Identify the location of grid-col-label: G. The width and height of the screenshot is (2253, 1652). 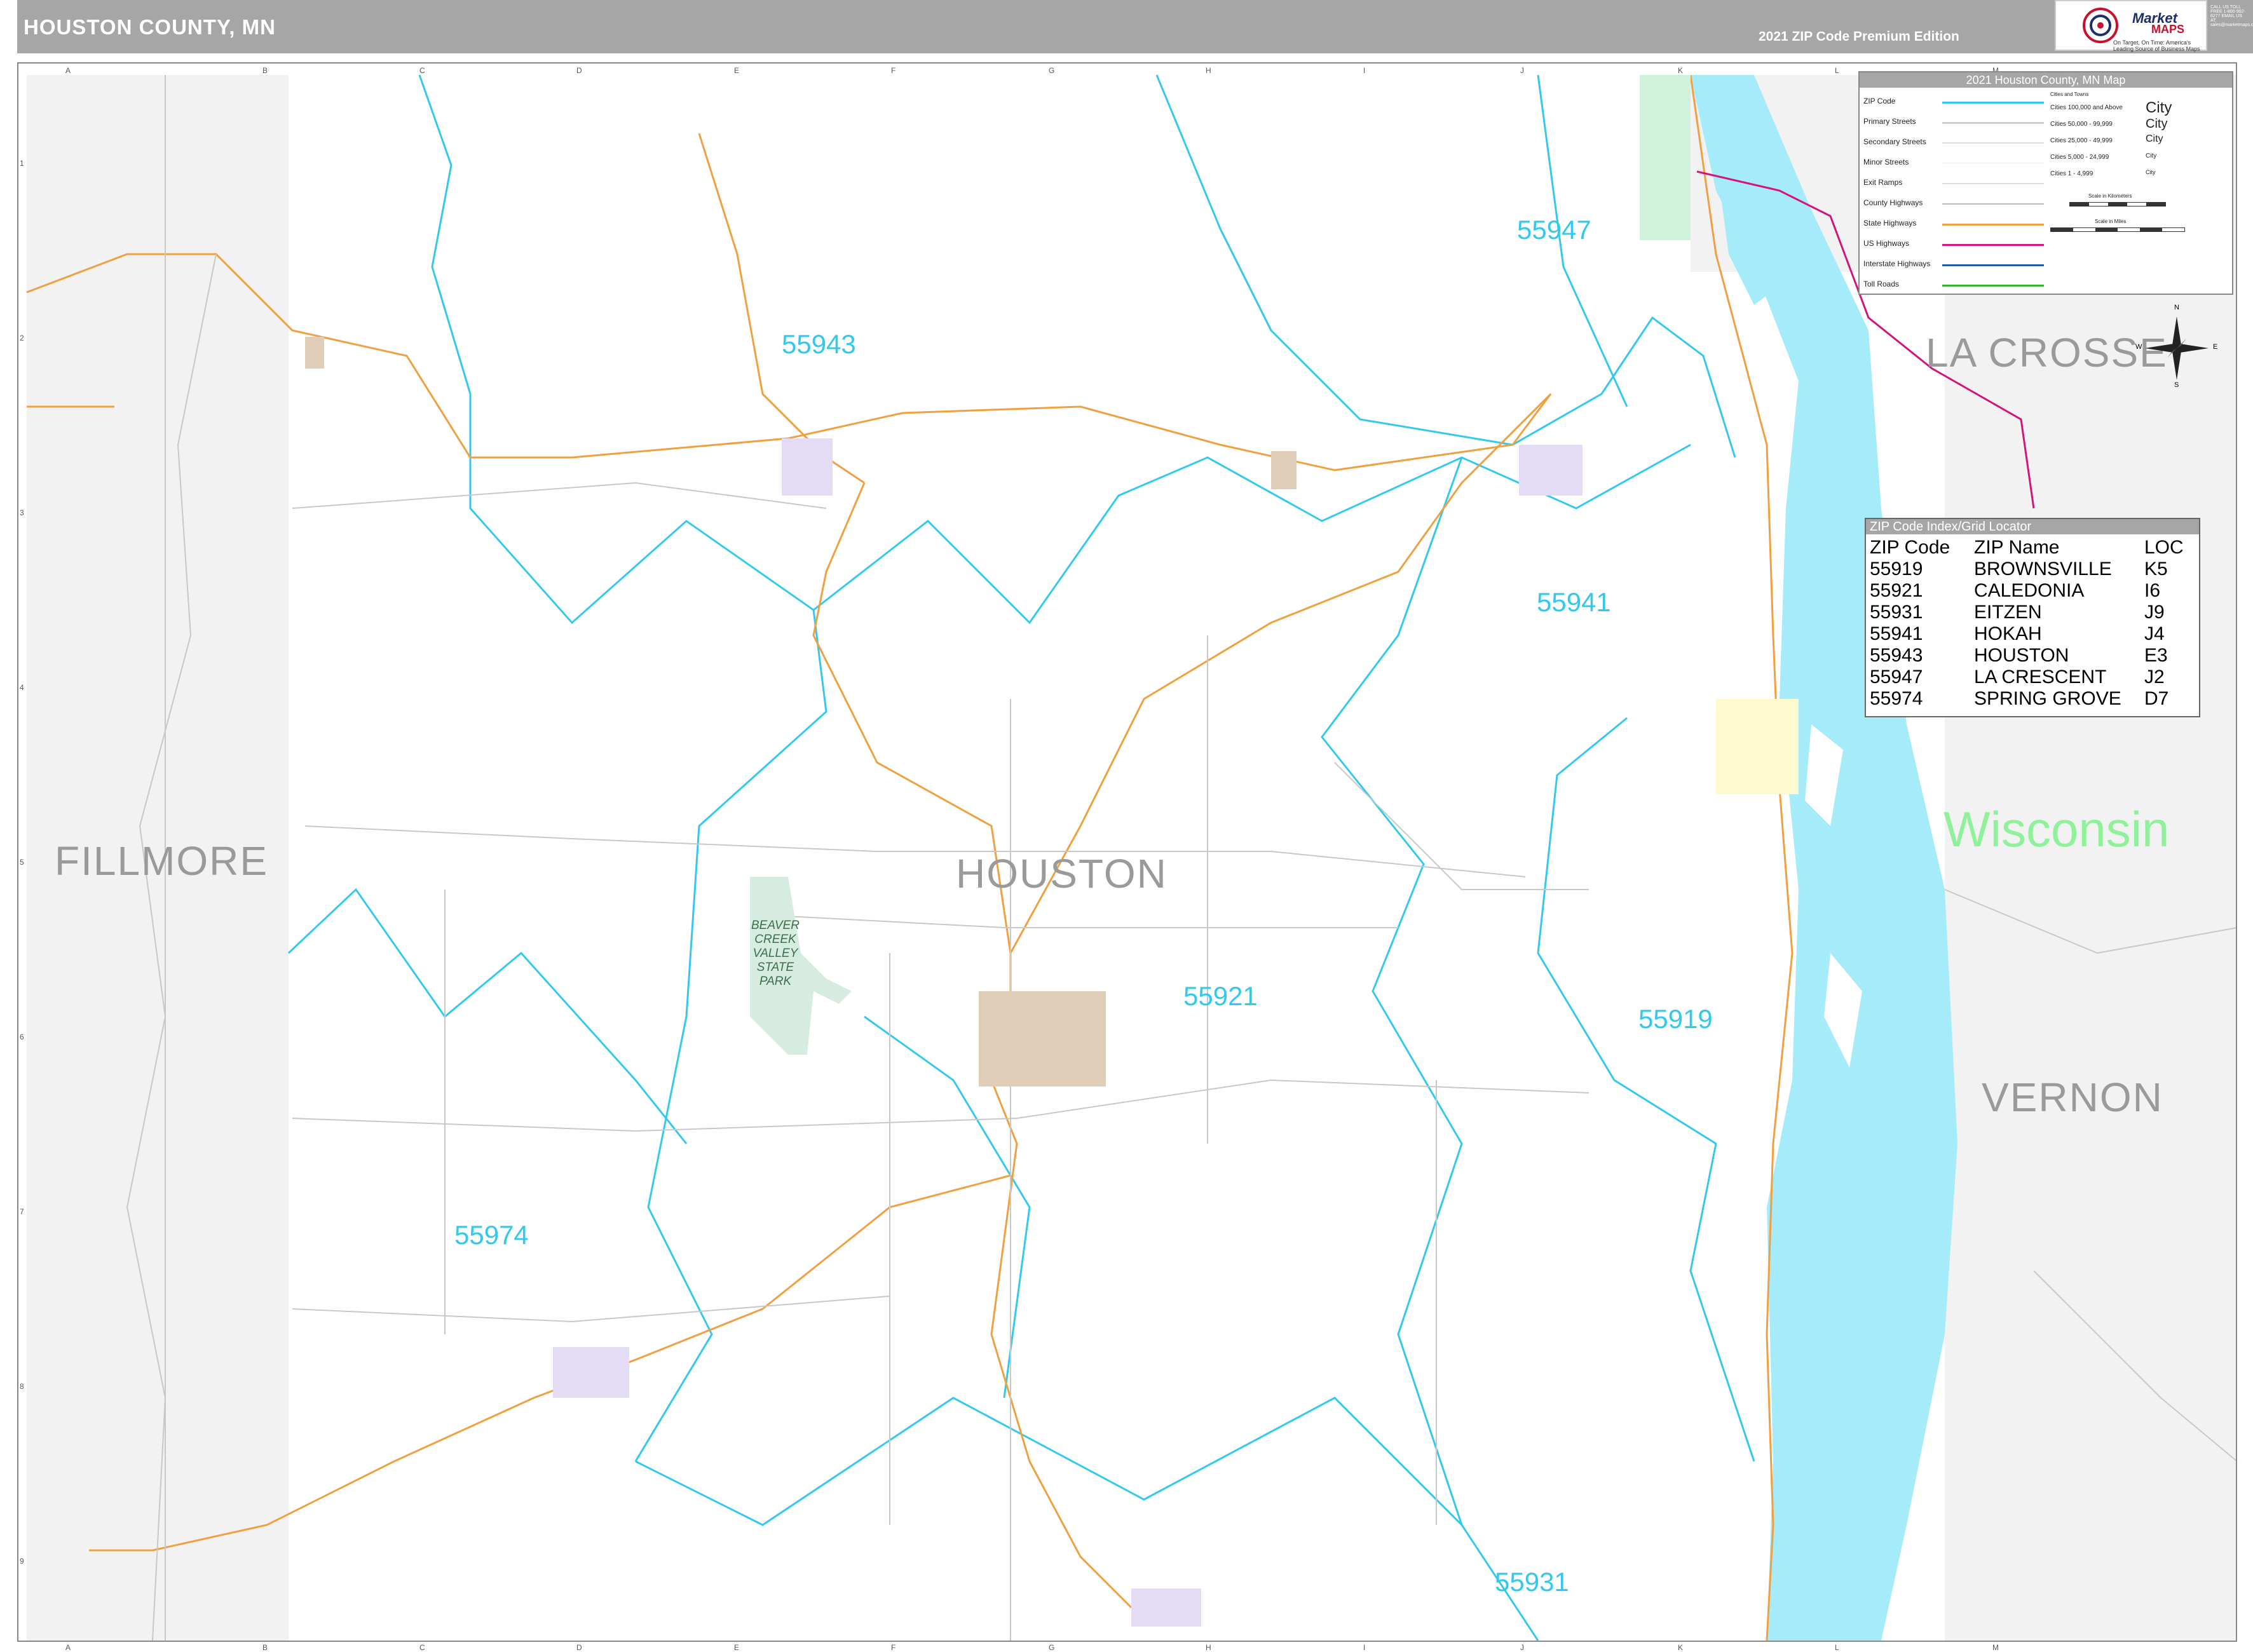
(1052, 1648).